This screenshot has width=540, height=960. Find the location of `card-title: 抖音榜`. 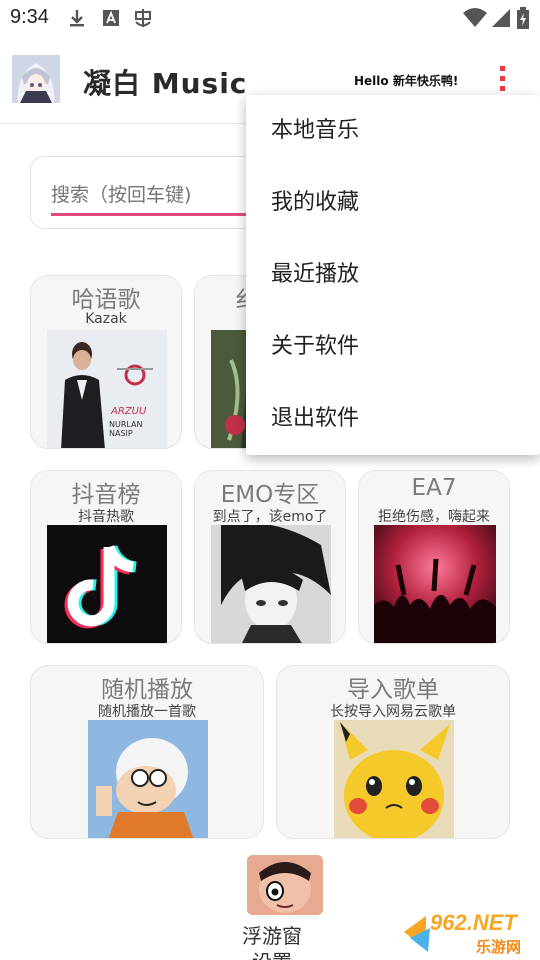

card-title: 抖音榜 is located at coordinates (106, 495).